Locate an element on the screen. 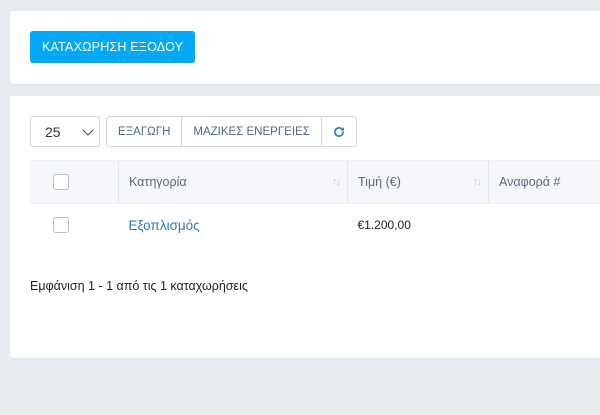 This screenshot has width=600, height=415. select-all-checkbox is located at coordinates (61, 182).